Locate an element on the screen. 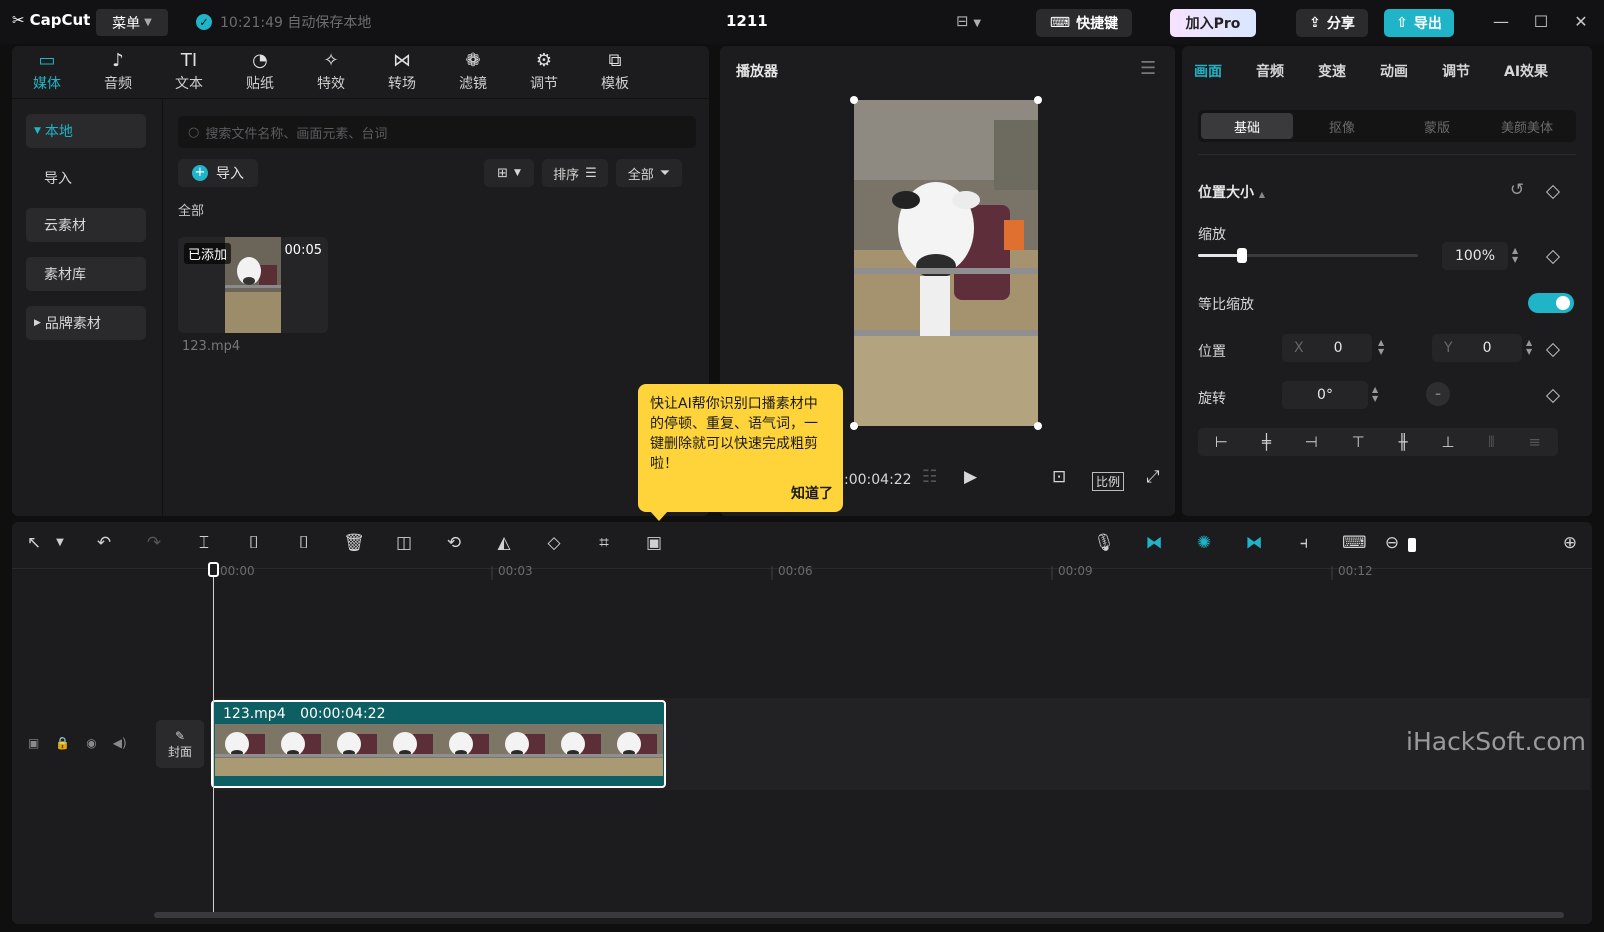 This screenshot has height=932, width=1604. position-x-input: X 0 is located at coordinates (1327, 348).